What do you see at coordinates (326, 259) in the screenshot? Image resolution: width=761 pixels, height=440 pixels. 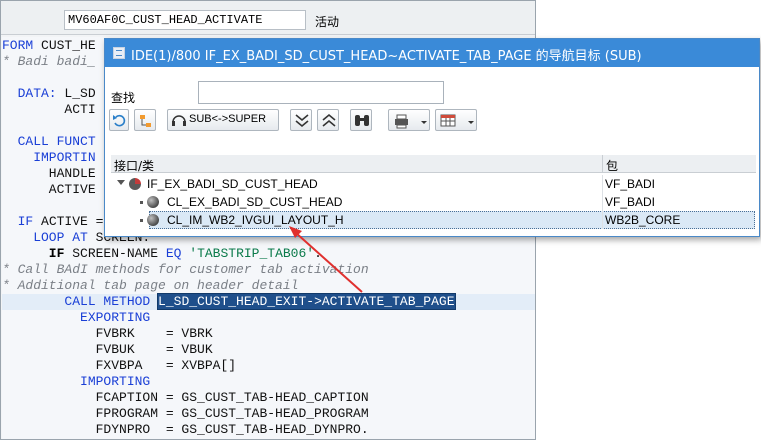 I see `annotation-arrow` at bounding box center [326, 259].